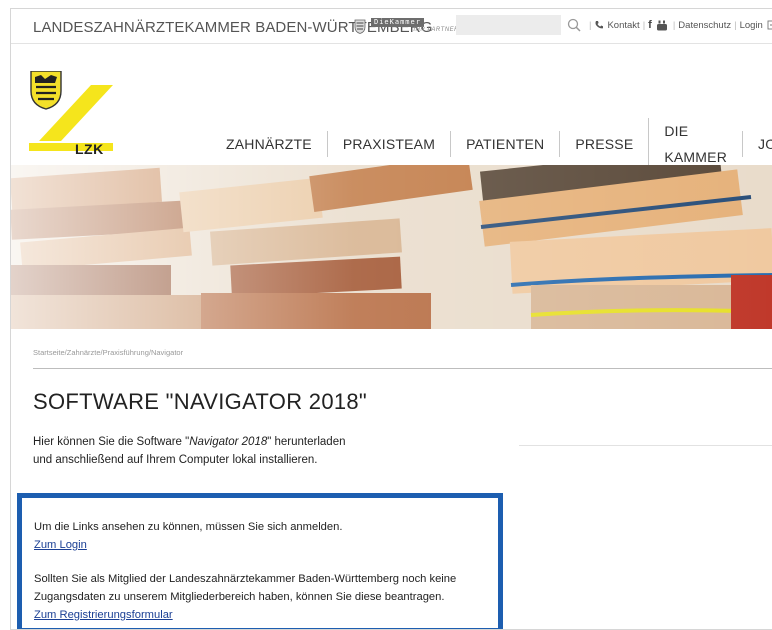  Describe the element at coordinates (89, 149) in the screenshot. I see `logo-text: LZK` at that location.